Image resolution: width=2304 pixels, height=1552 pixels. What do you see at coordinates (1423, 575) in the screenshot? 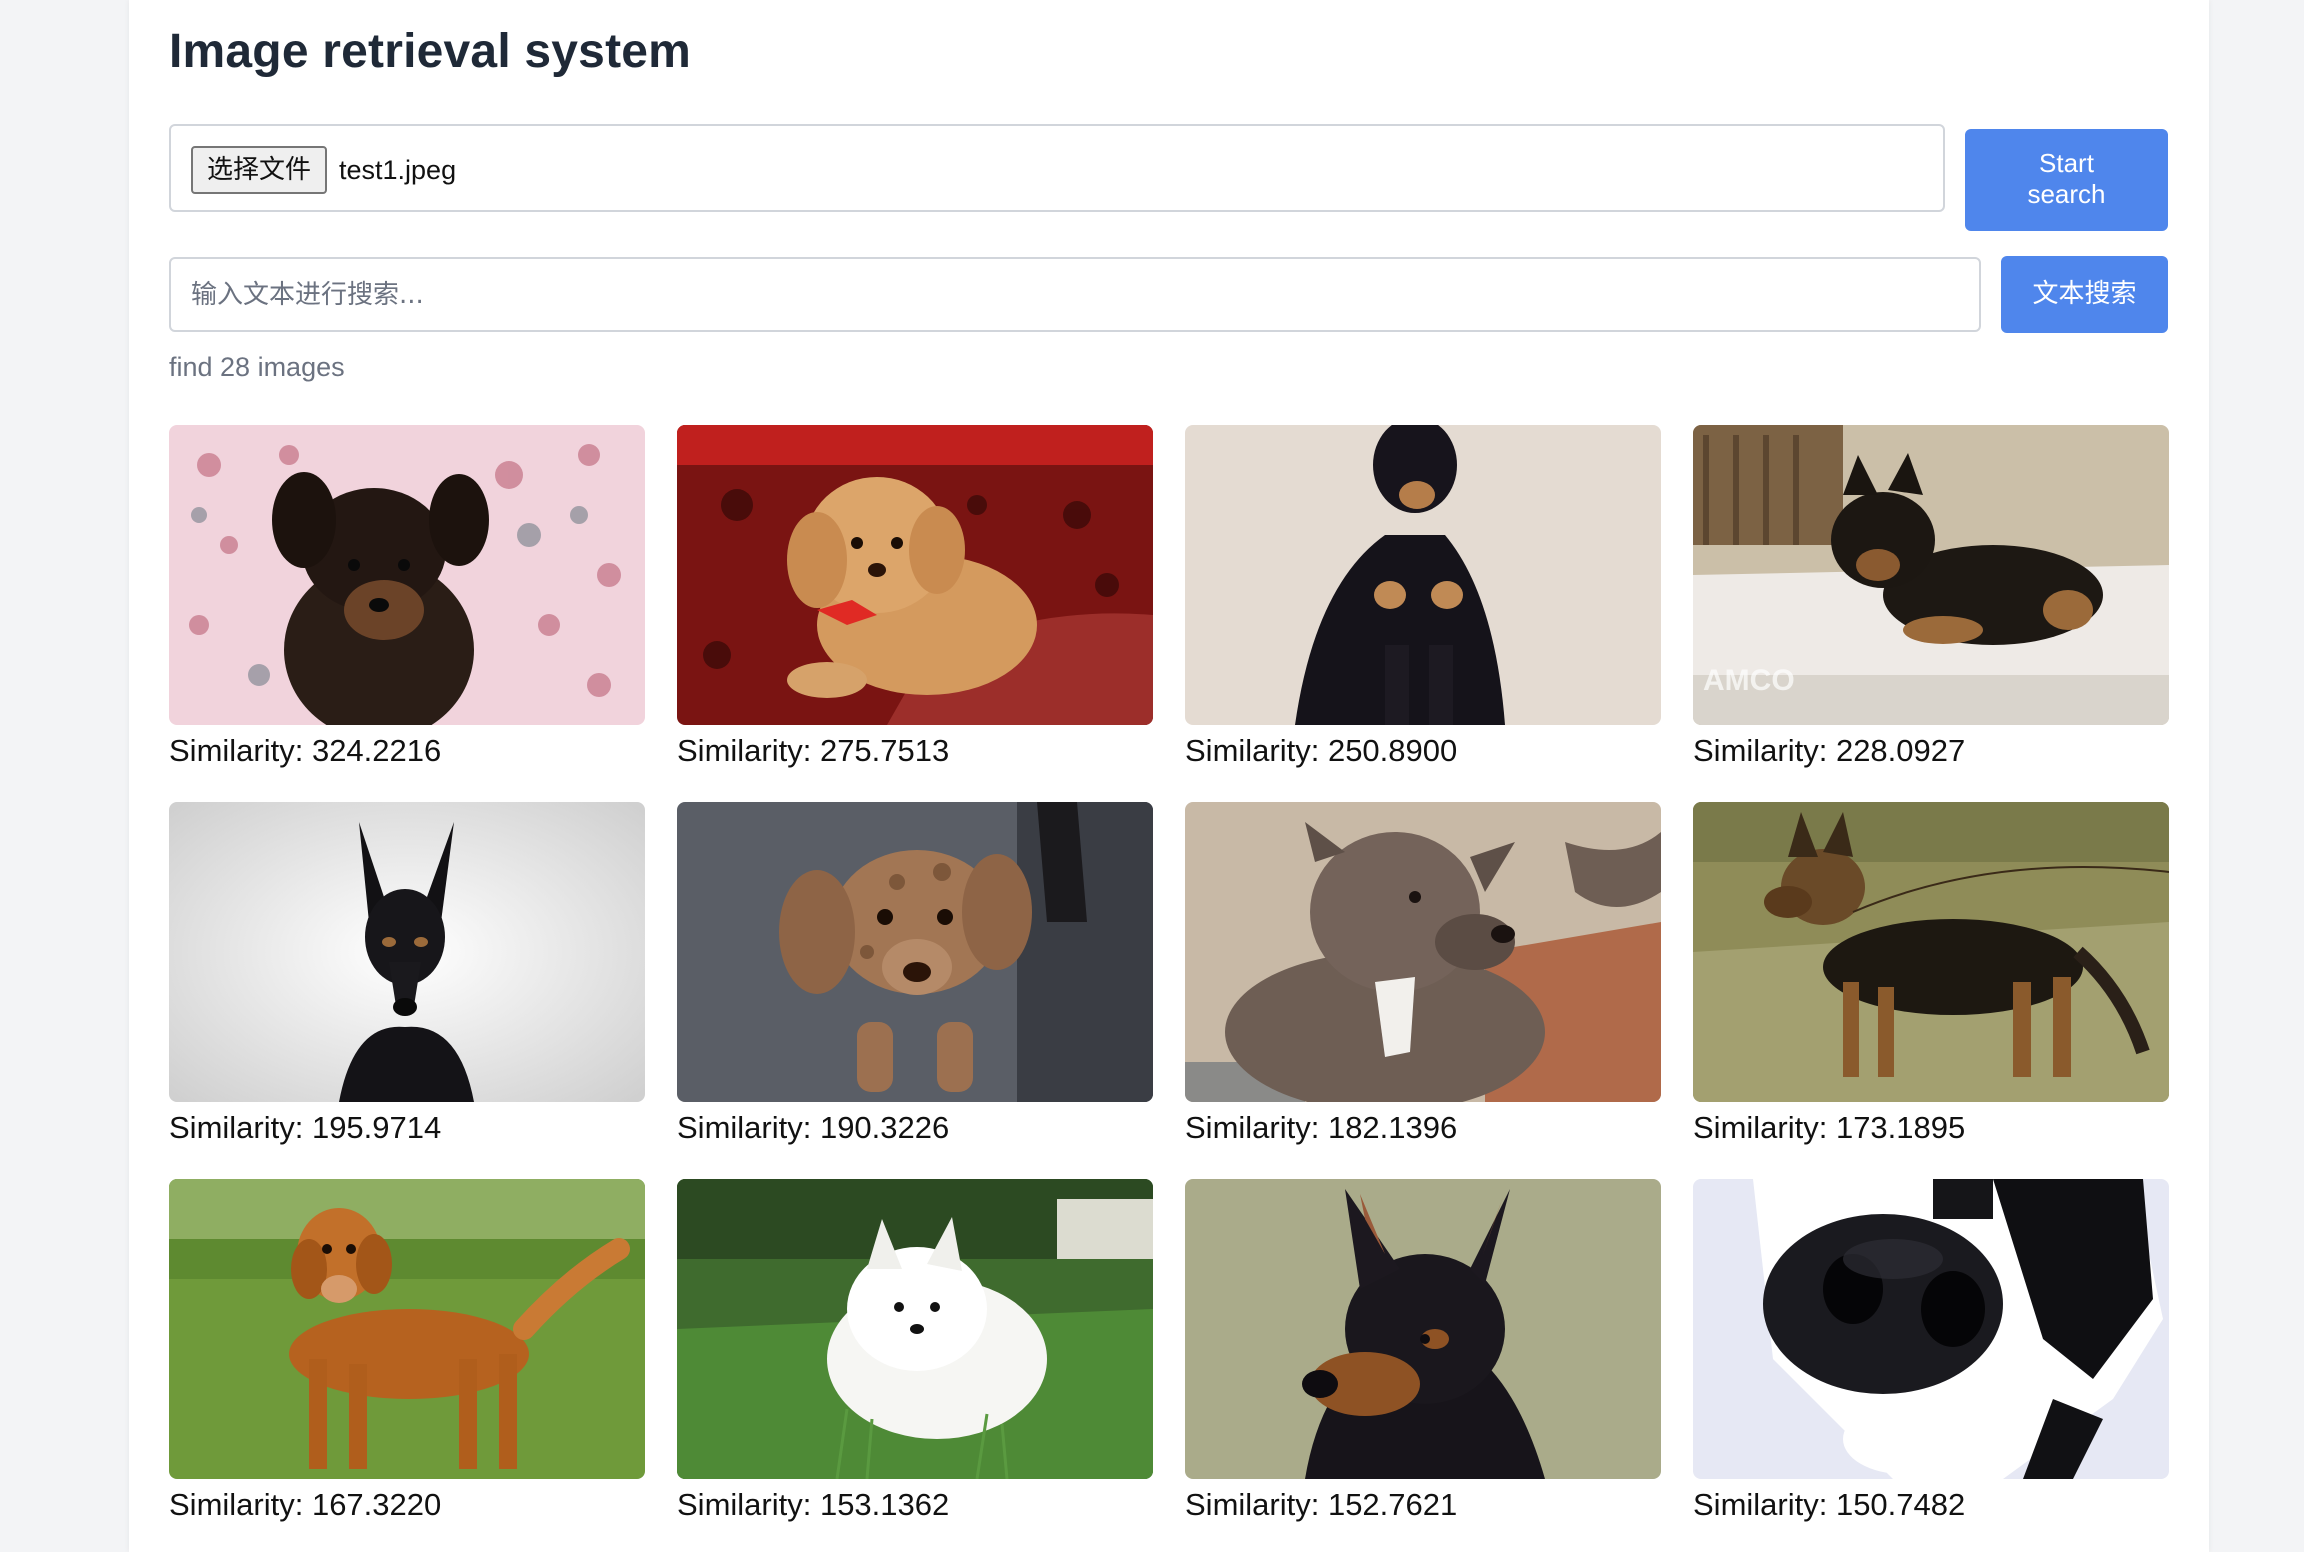
I see `result-image-doberman` at bounding box center [1423, 575].